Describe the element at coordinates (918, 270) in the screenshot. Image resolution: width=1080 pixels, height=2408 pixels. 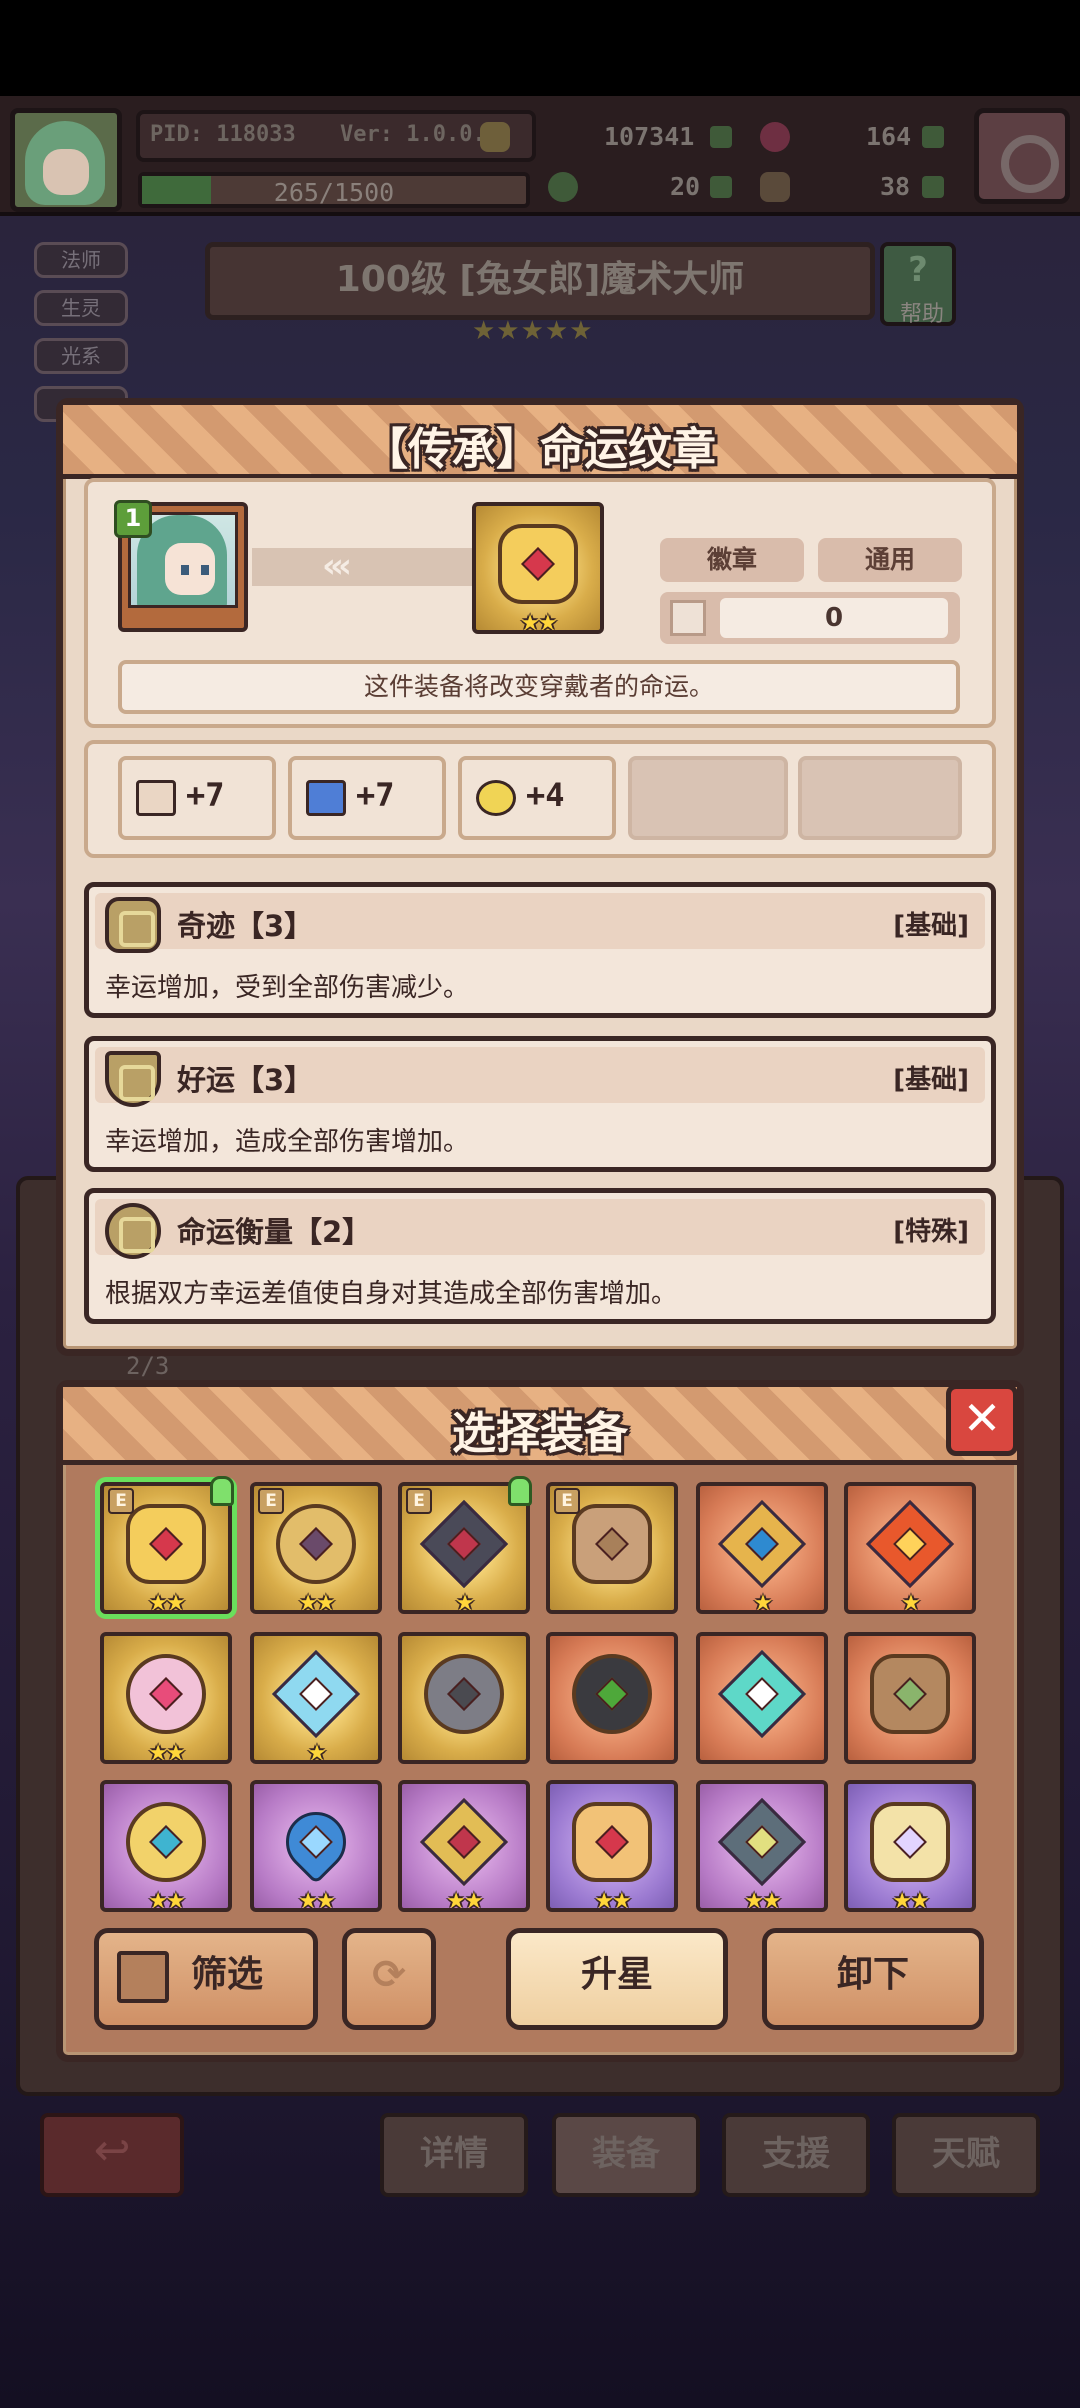
I see `help-question-icon: ?` at that location.